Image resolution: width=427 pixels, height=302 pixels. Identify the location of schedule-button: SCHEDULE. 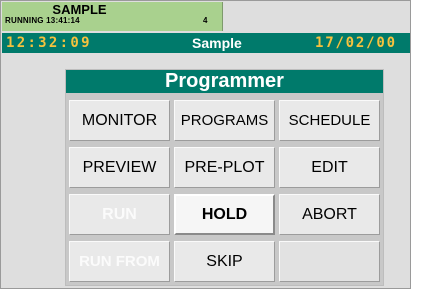
(329, 120).